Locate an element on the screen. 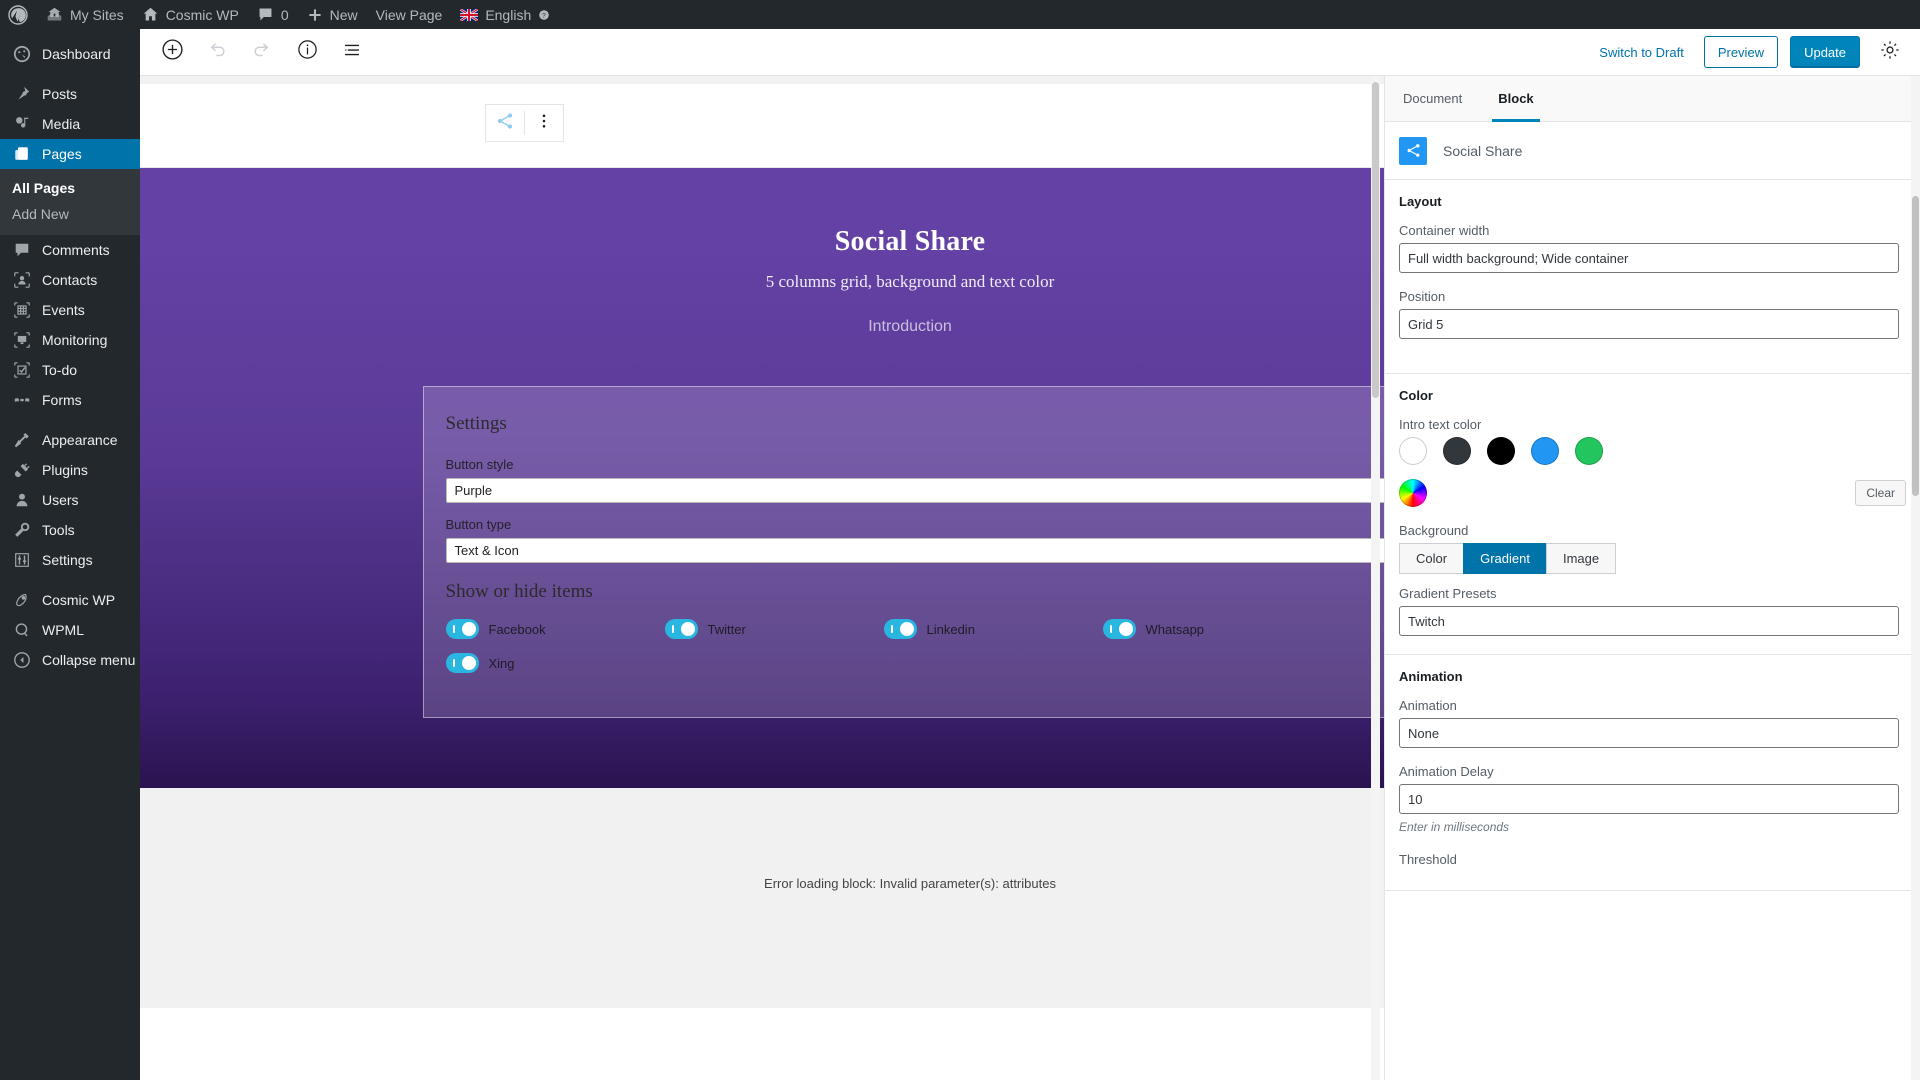 This screenshot has height=1080, width=1920. toggle-label: Twitter is located at coordinates (726, 629).